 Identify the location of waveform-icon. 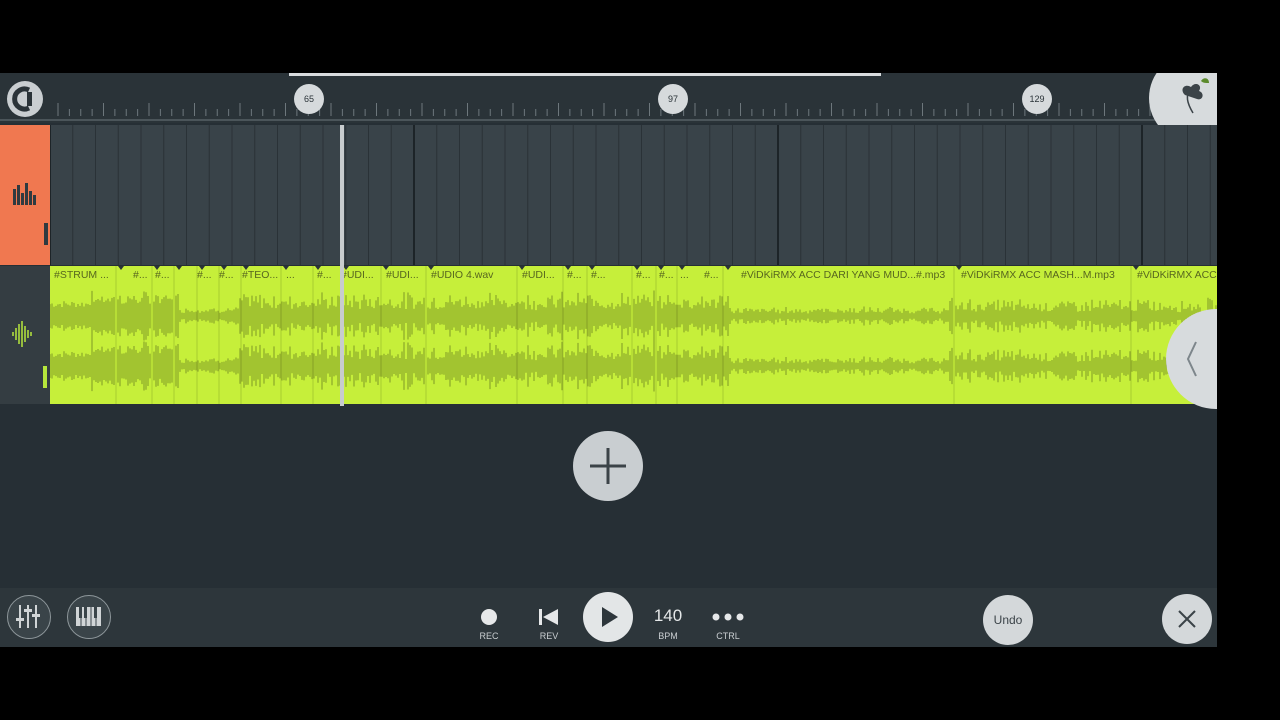
(22, 334).